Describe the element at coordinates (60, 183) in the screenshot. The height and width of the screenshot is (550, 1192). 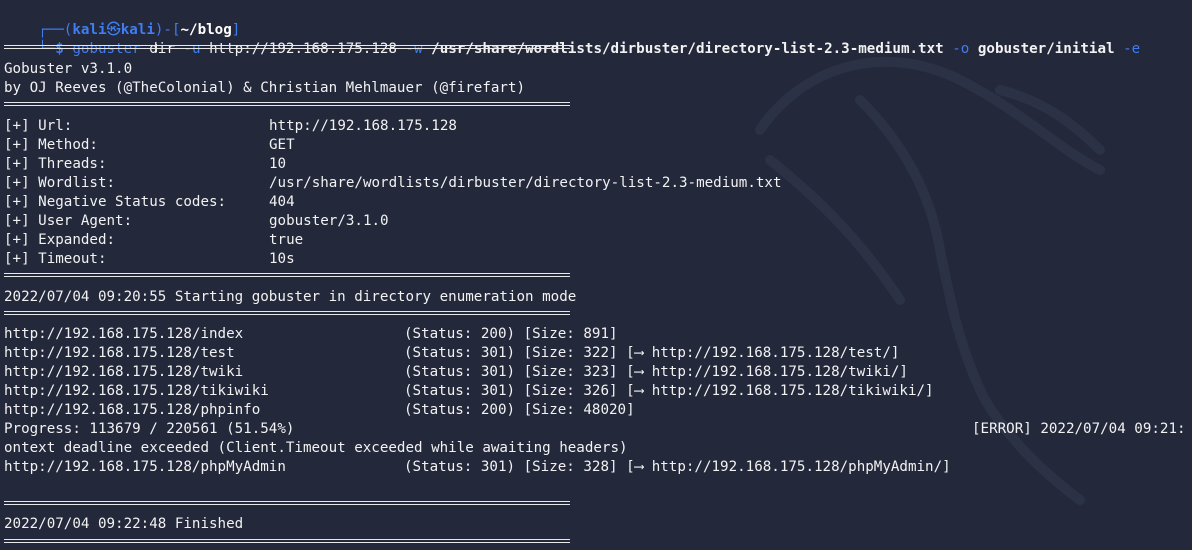
I see `config-key: [+] Wordlist:` at that location.